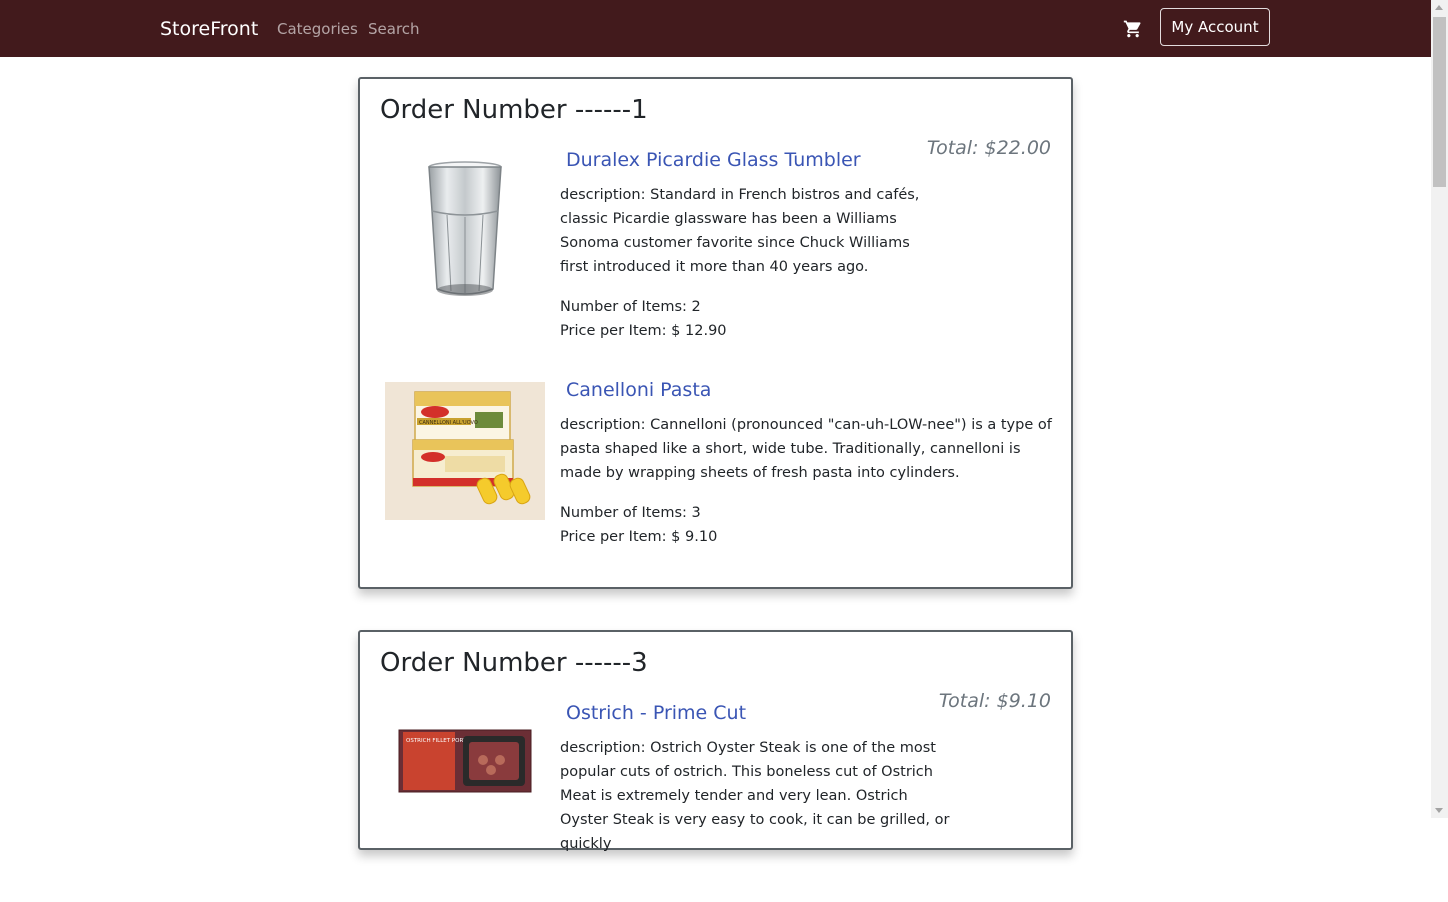 Image resolution: width=1448 pixels, height=902 pixels. What do you see at coordinates (317, 29) in the screenshot?
I see `nav-link-categories: Categories` at bounding box center [317, 29].